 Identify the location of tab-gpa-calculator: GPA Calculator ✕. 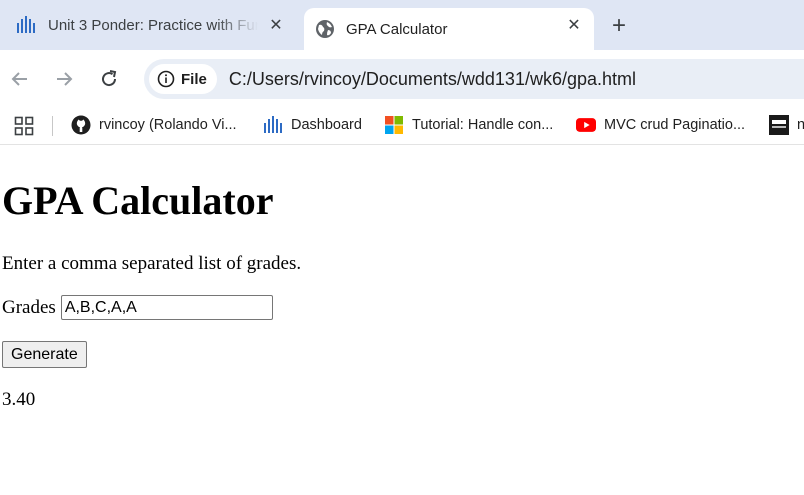
(449, 29).